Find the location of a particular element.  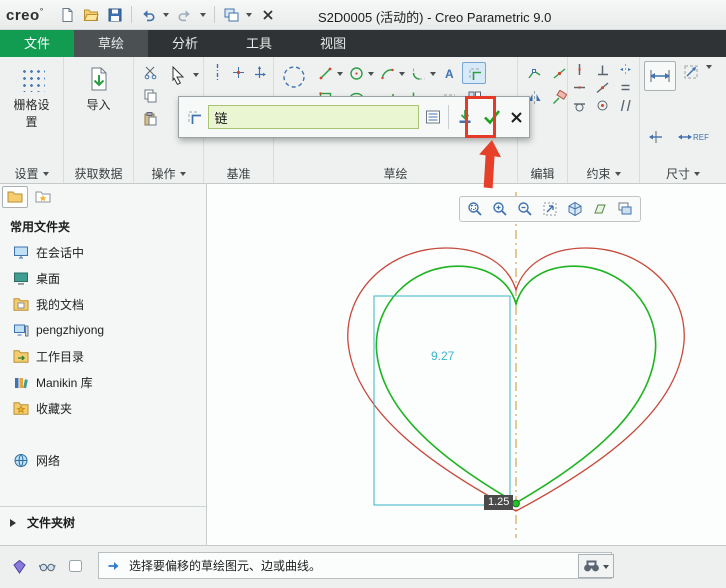

tab-tools: 工具 is located at coordinates (259, 43).